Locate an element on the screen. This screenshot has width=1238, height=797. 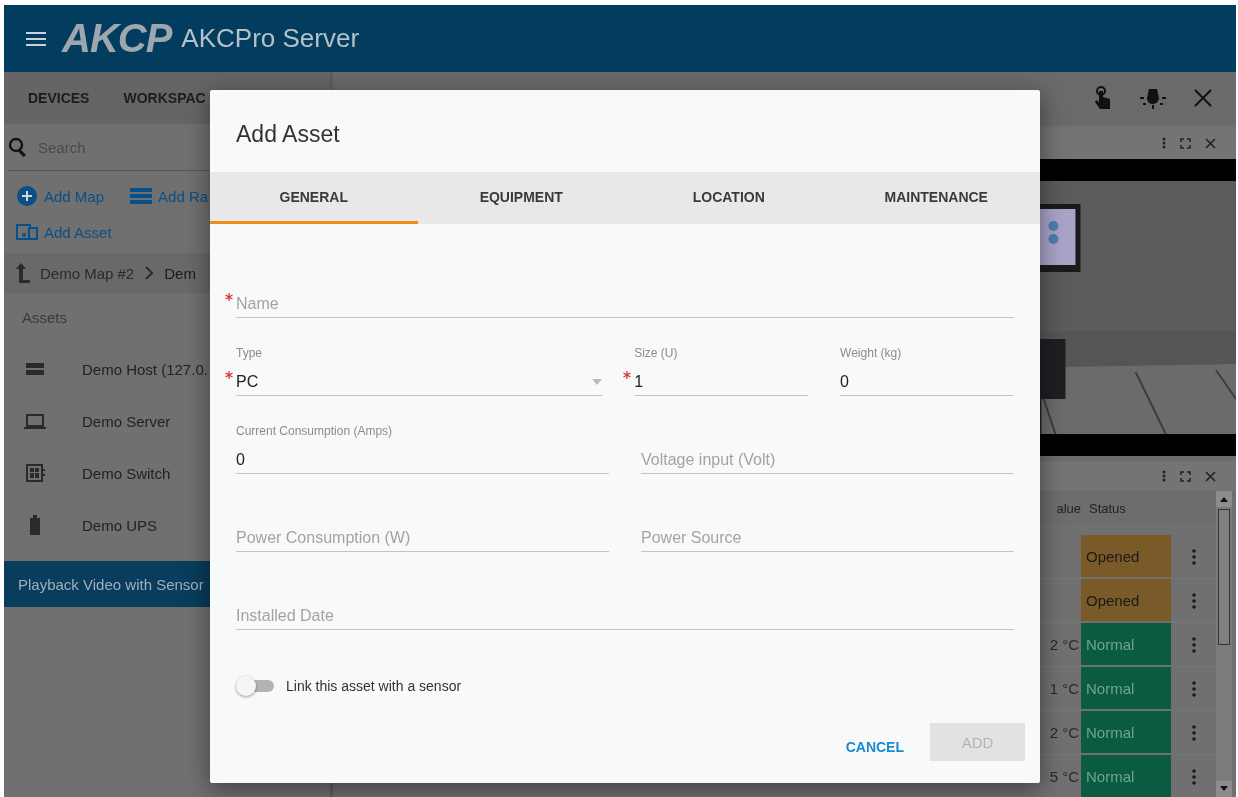
tab: EQUIPMENT is located at coordinates (521, 198).